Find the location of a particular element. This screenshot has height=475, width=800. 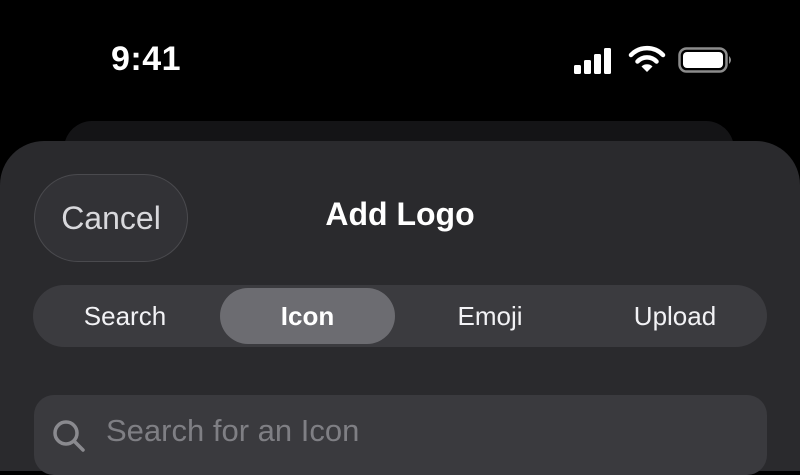

tab-search: Search is located at coordinates (125, 316).